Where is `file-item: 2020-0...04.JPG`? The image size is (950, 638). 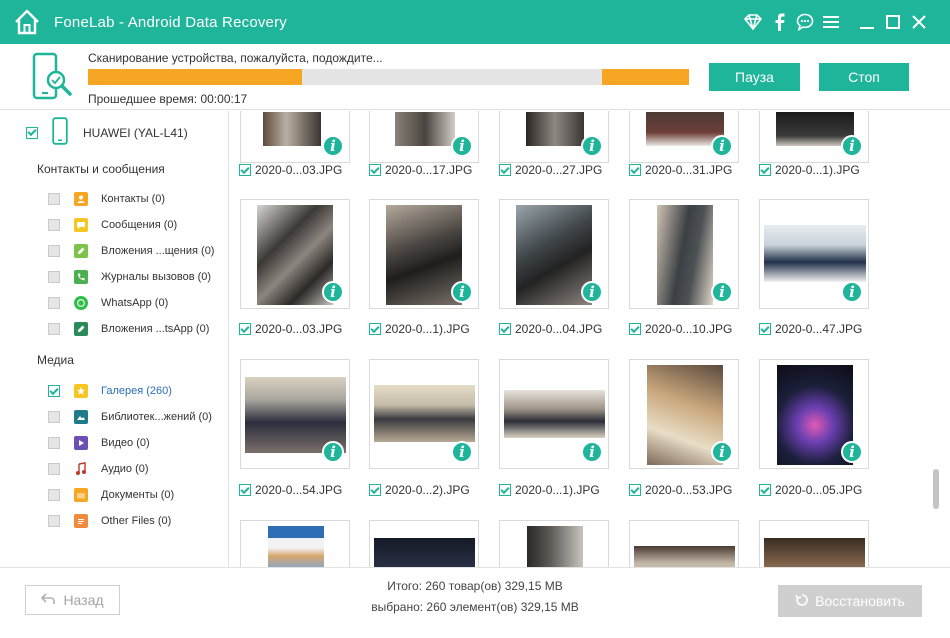 file-item: 2020-0...04.JPG is located at coordinates (550, 329).